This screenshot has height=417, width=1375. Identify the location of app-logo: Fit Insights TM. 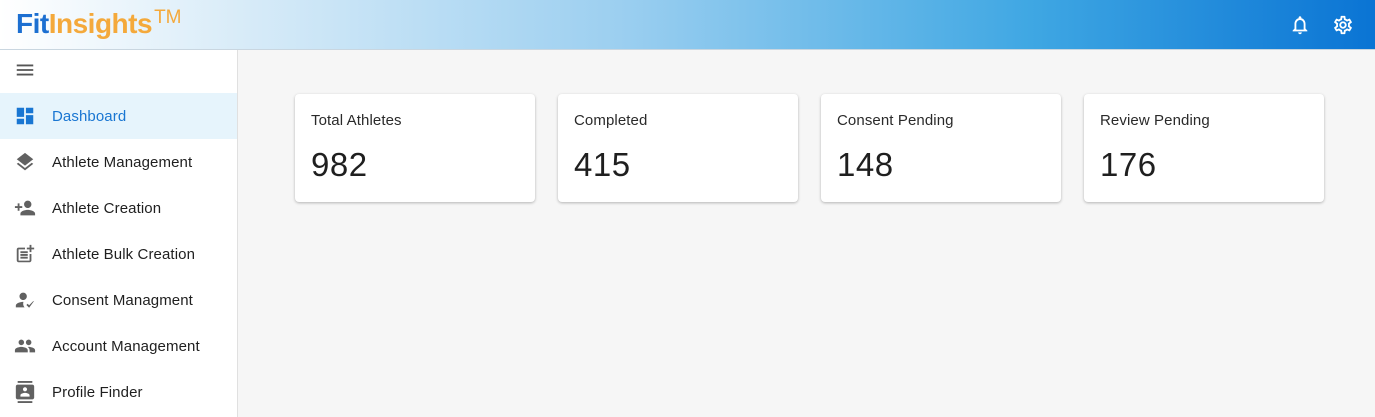
(99, 24).